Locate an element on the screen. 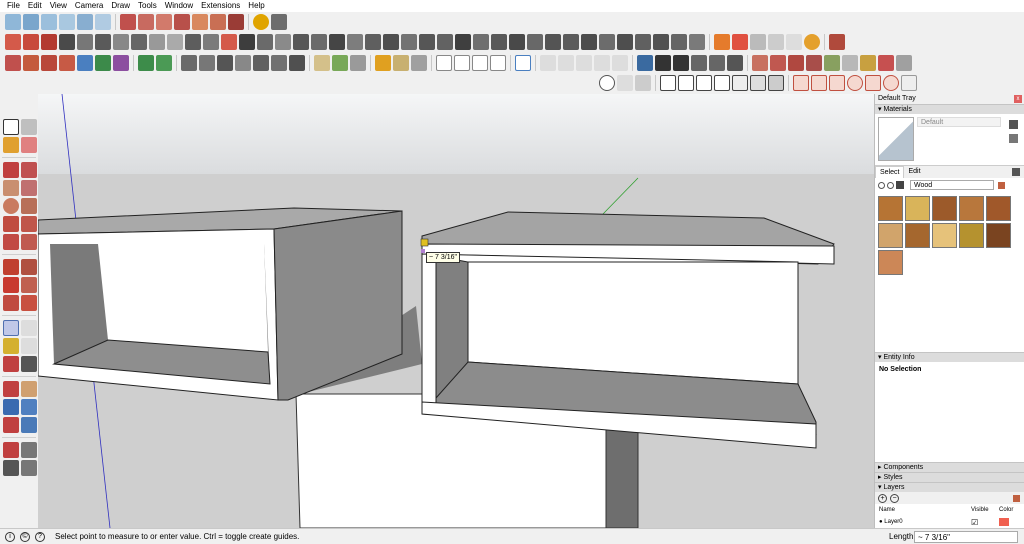 Image resolution: width=1024 pixels, height=544 pixels. render-h-icon is located at coordinates (886, 63).